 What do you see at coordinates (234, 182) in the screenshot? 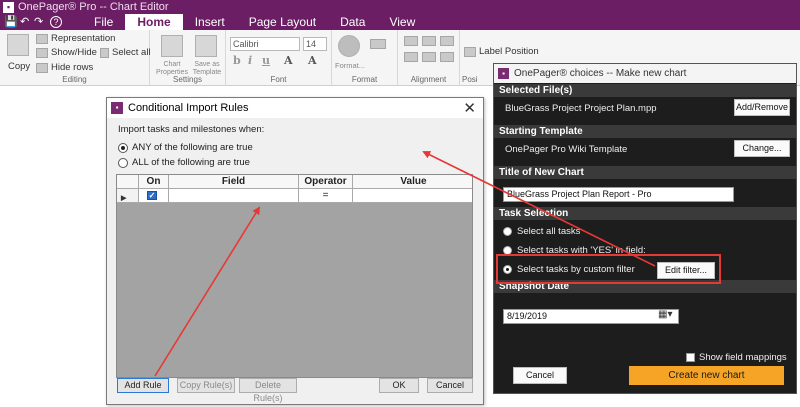
I see `grid-header-field: Field` at bounding box center [234, 182].